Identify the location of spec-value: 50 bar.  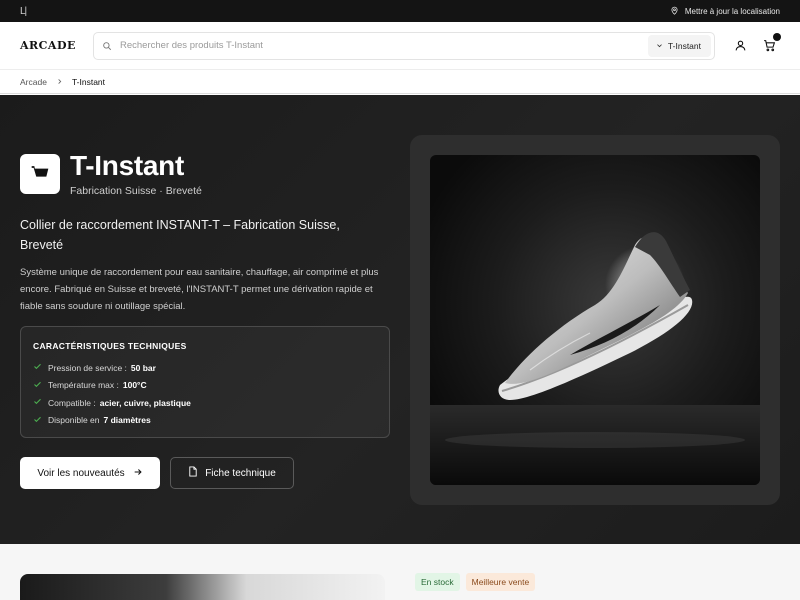
(143, 367).